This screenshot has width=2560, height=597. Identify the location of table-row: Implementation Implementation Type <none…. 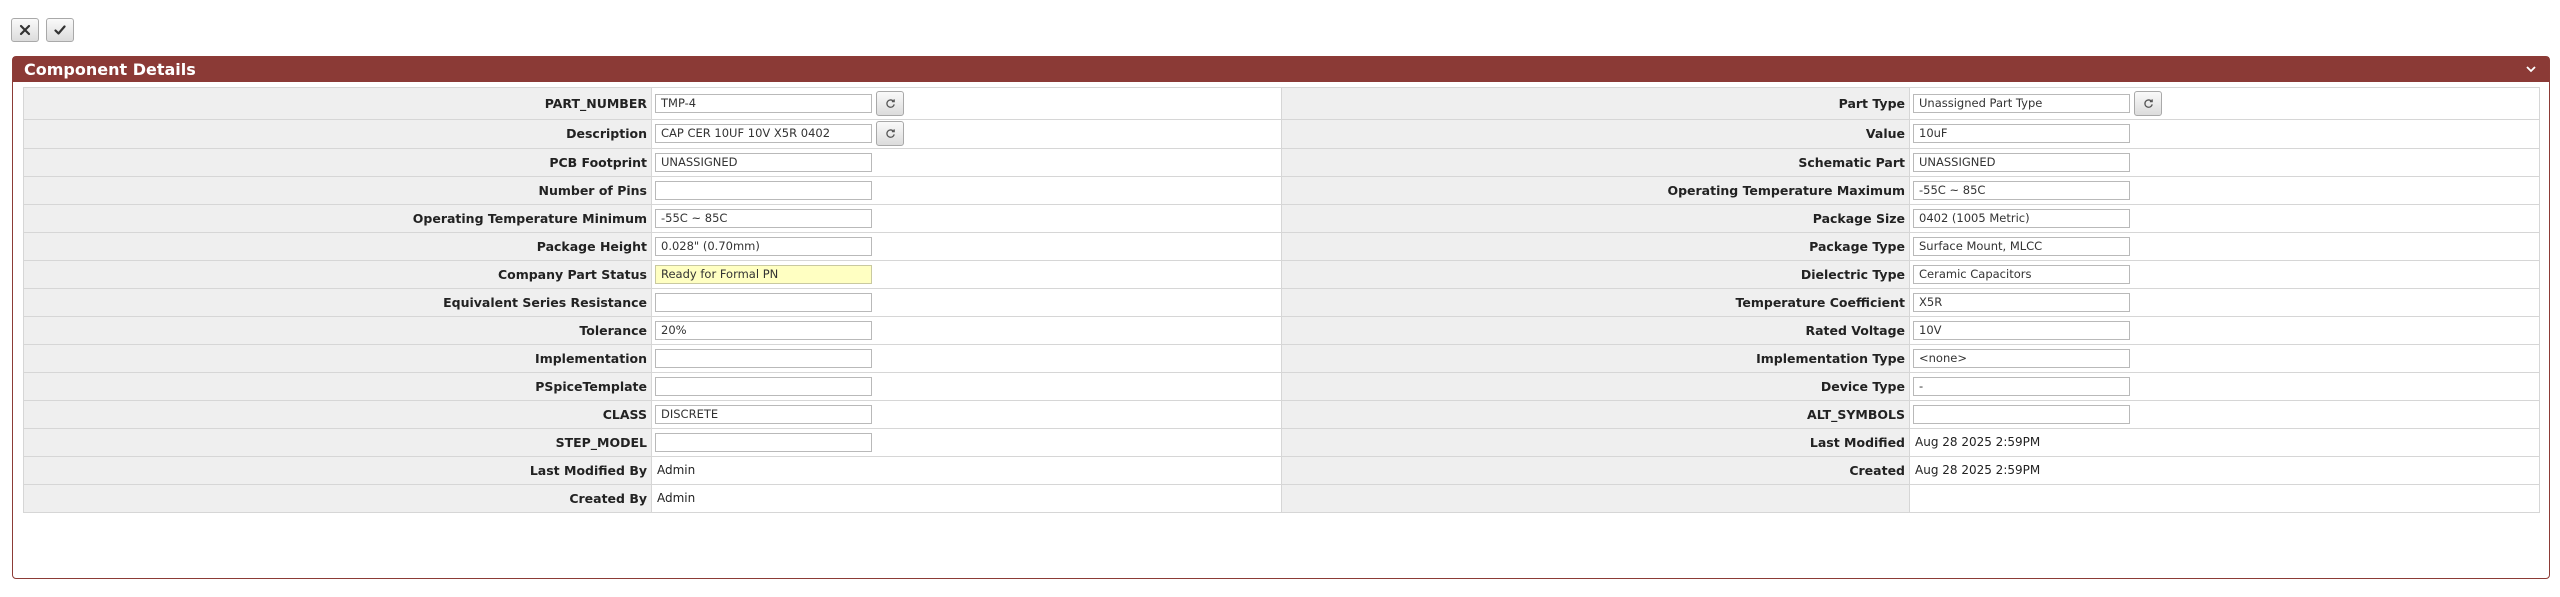
(1281, 358).